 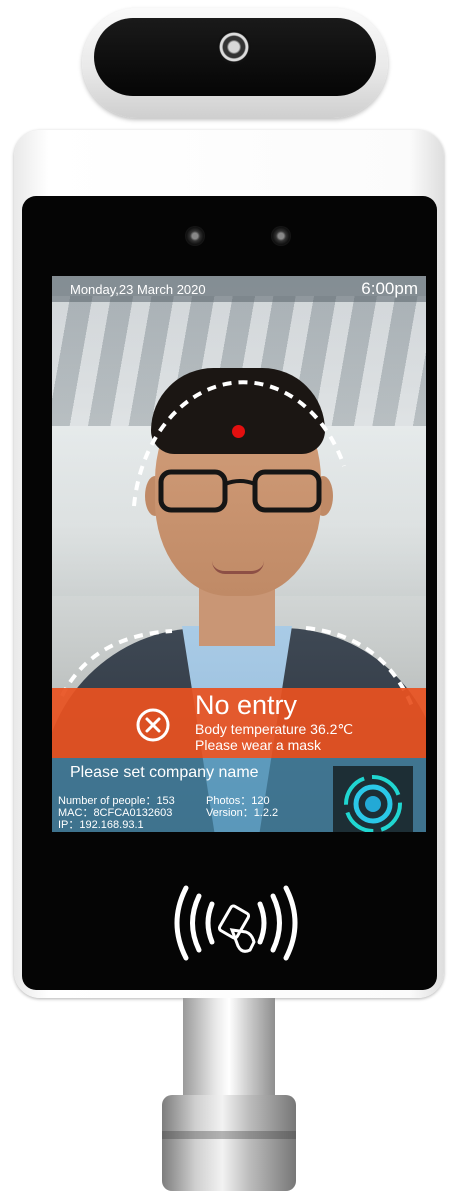 I want to click on nfc-card-icon, so click(x=236, y=923).